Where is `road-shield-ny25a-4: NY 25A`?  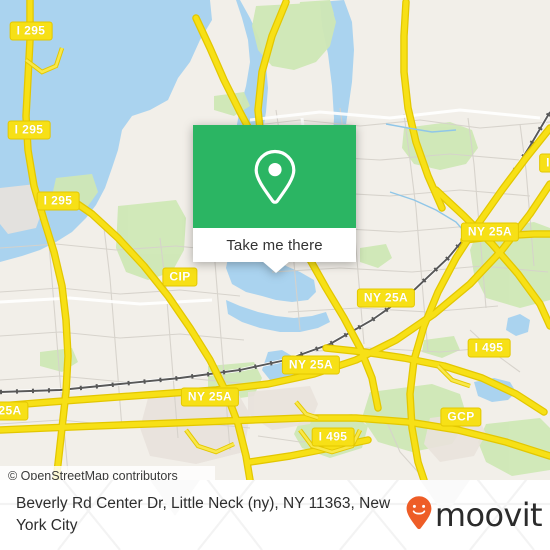 road-shield-ny25a-4: NY 25A is located at coordinates (210, 397).